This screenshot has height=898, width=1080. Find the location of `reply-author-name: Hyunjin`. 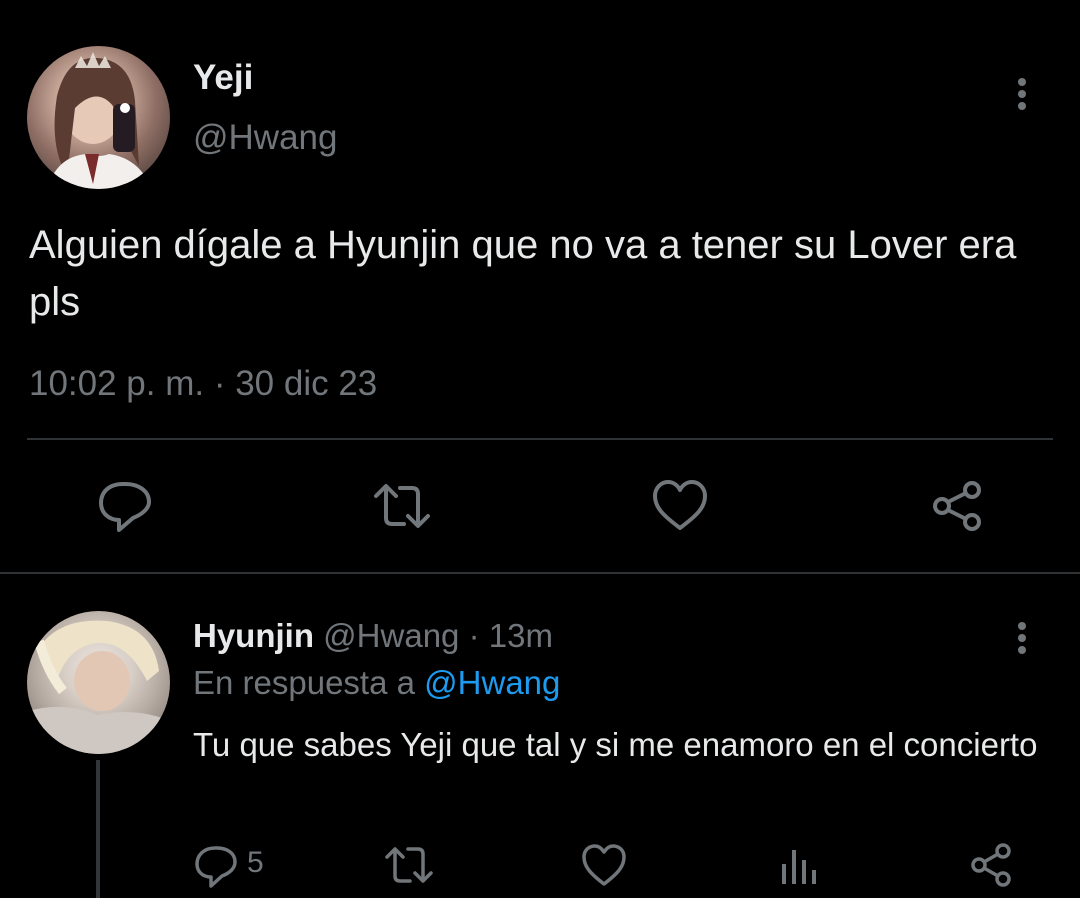

reply-author-name: Hyunjin is located at coordinates (253, 635).